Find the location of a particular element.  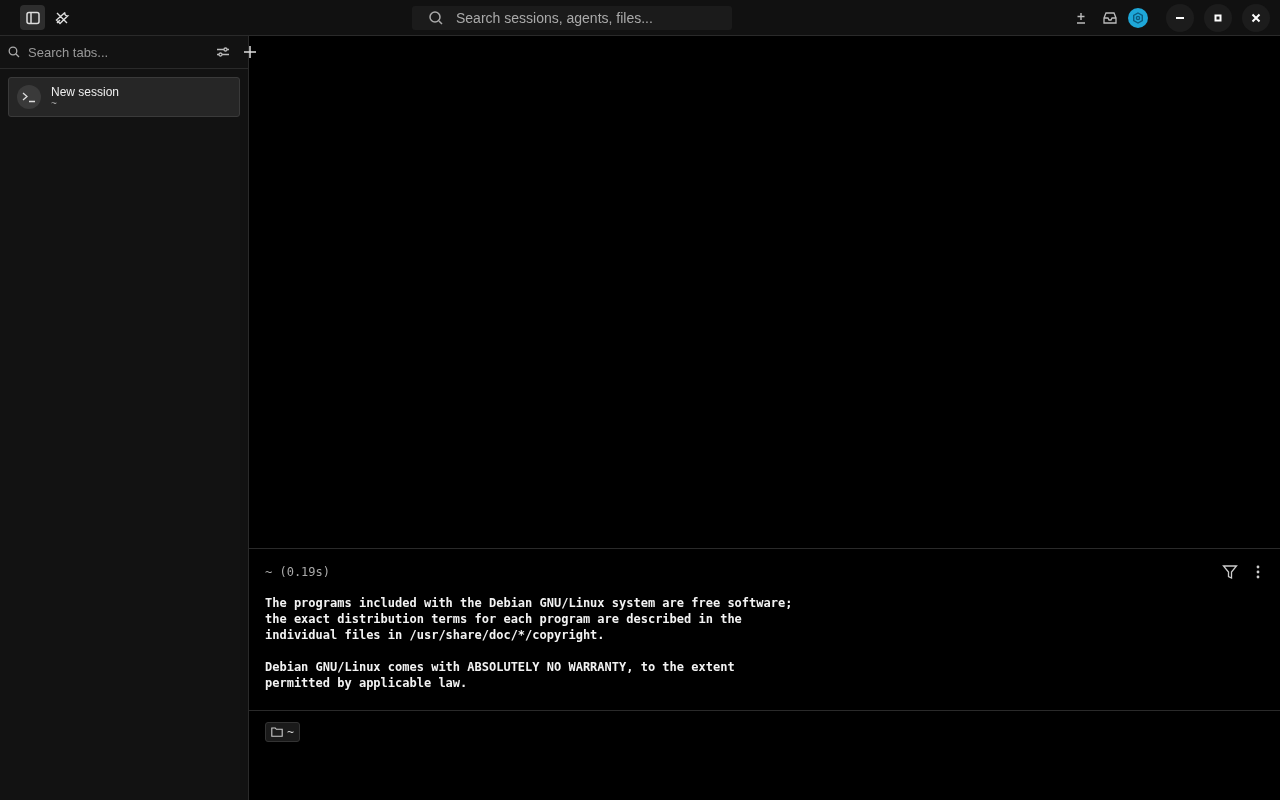

output-line: the exact distribution terms for each program are described in the is located at coordinates (504, 619).